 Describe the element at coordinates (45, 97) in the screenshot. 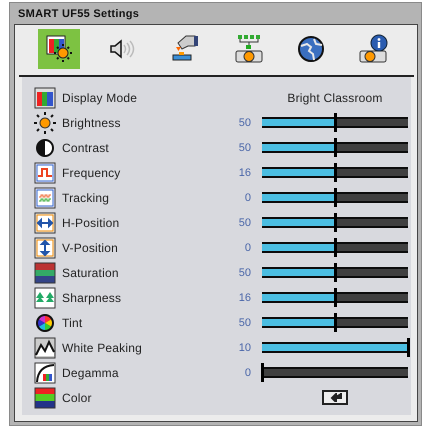

I see `display-mode-icon` at that location.